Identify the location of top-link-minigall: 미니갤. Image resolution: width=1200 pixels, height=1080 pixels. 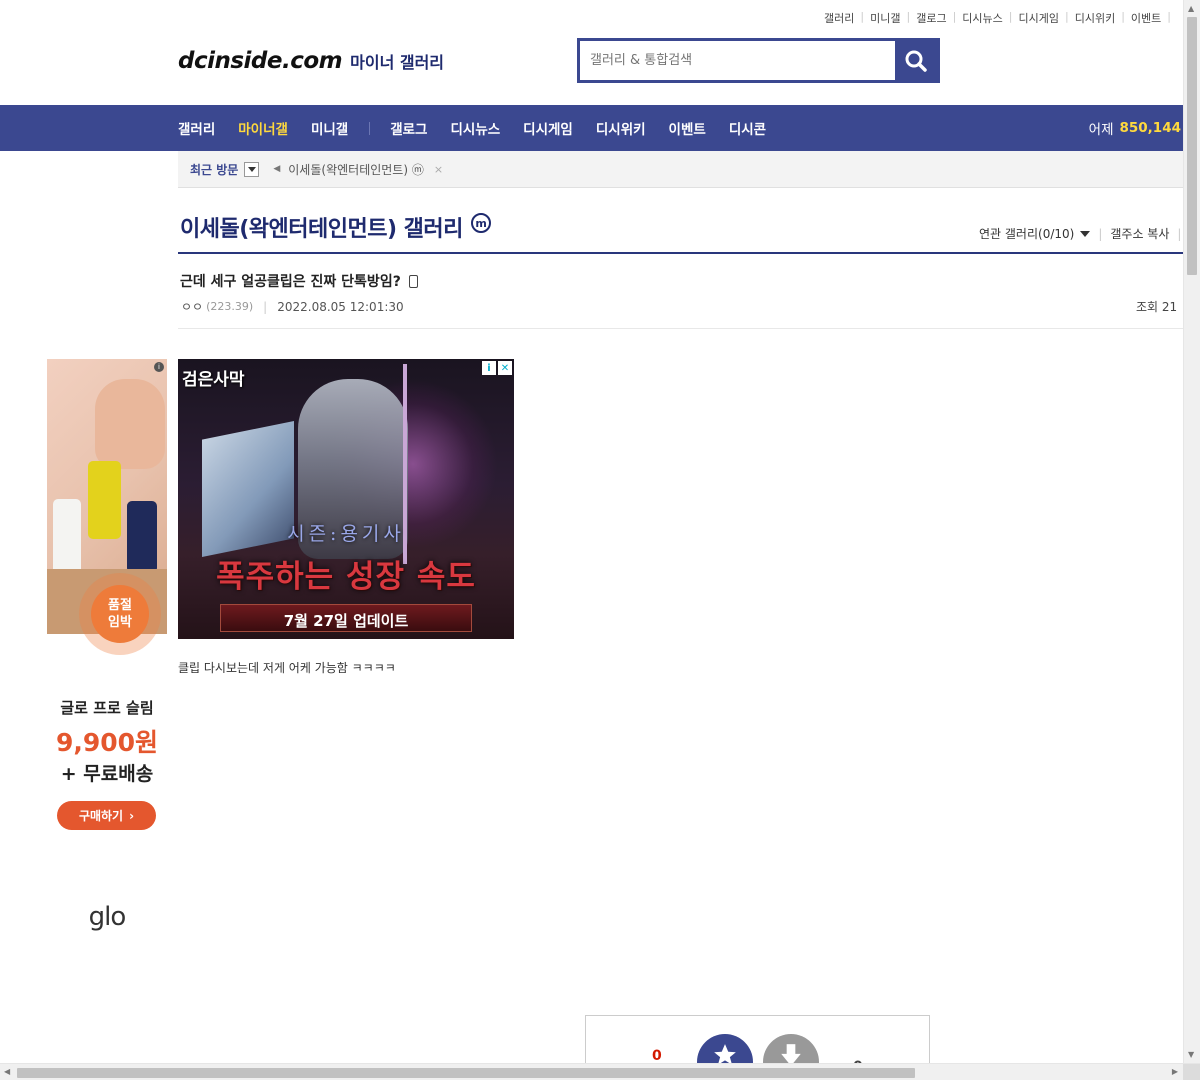
(885, 18).